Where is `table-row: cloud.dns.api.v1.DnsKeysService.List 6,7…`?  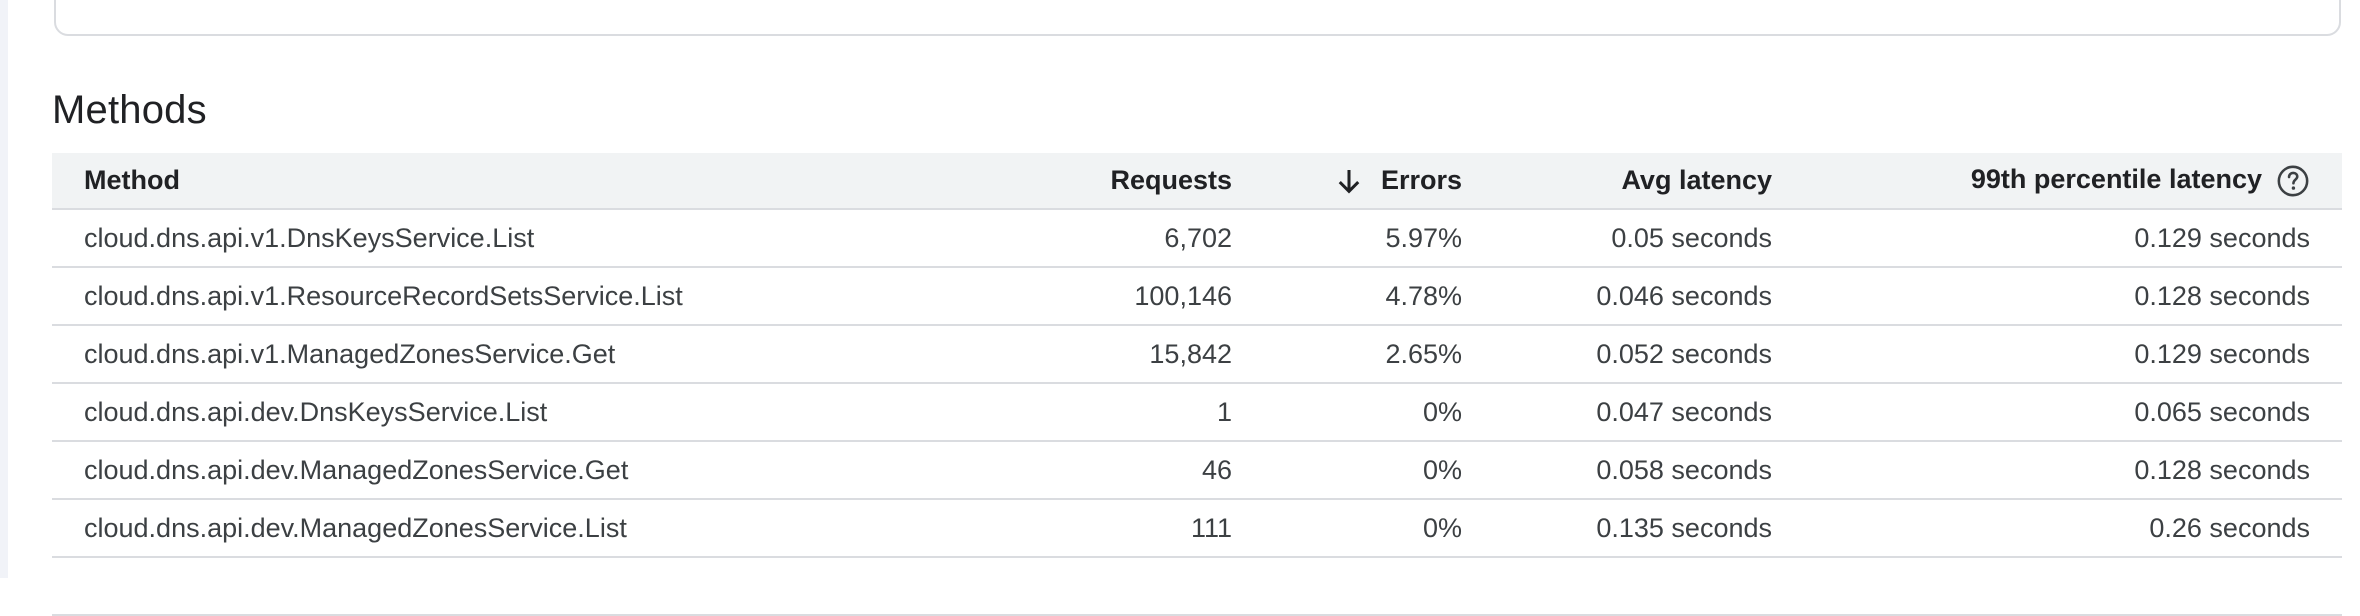
table-row: cloud.dns.api.v1.DnsKeysService.List 6,7… is located at coordinates (1197, 238).